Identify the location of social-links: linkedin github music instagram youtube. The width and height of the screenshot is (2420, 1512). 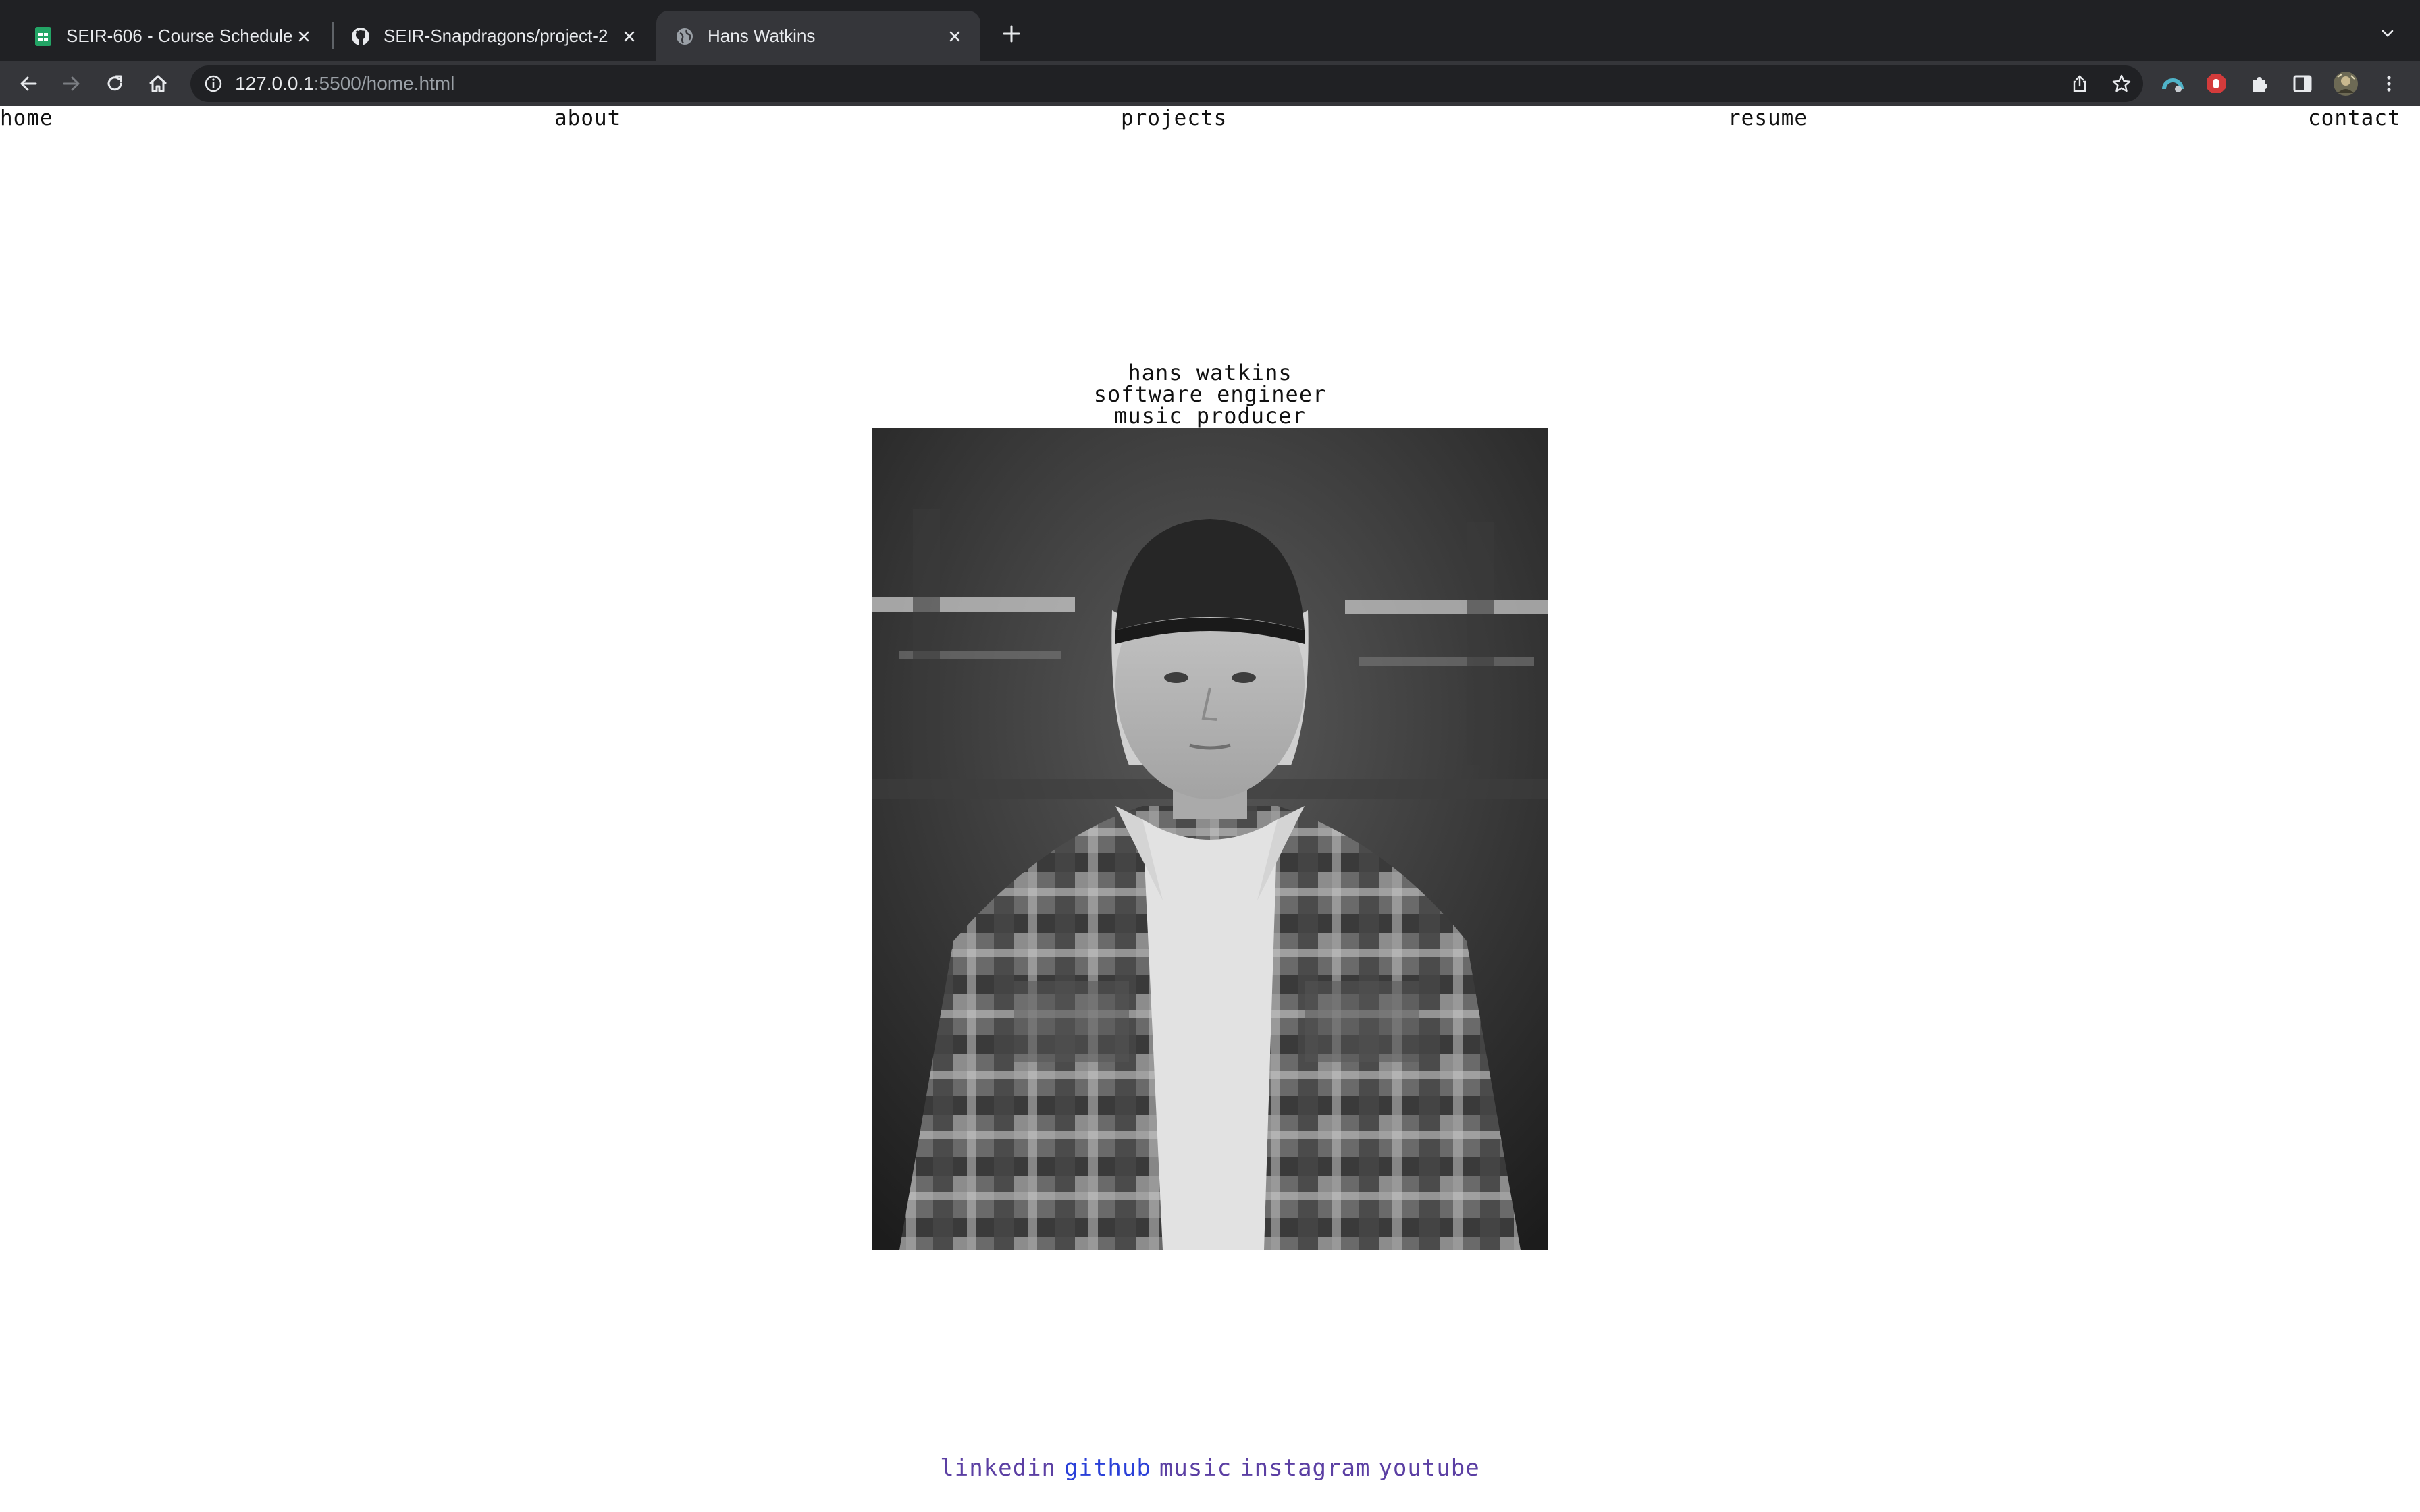
(1210, 1469).